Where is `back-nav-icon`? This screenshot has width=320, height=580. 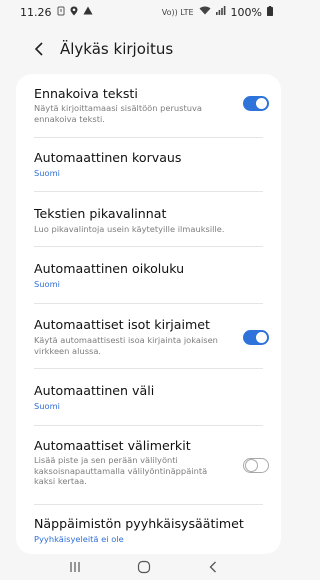 back-nav-icon is located at coordinates (212, 567).